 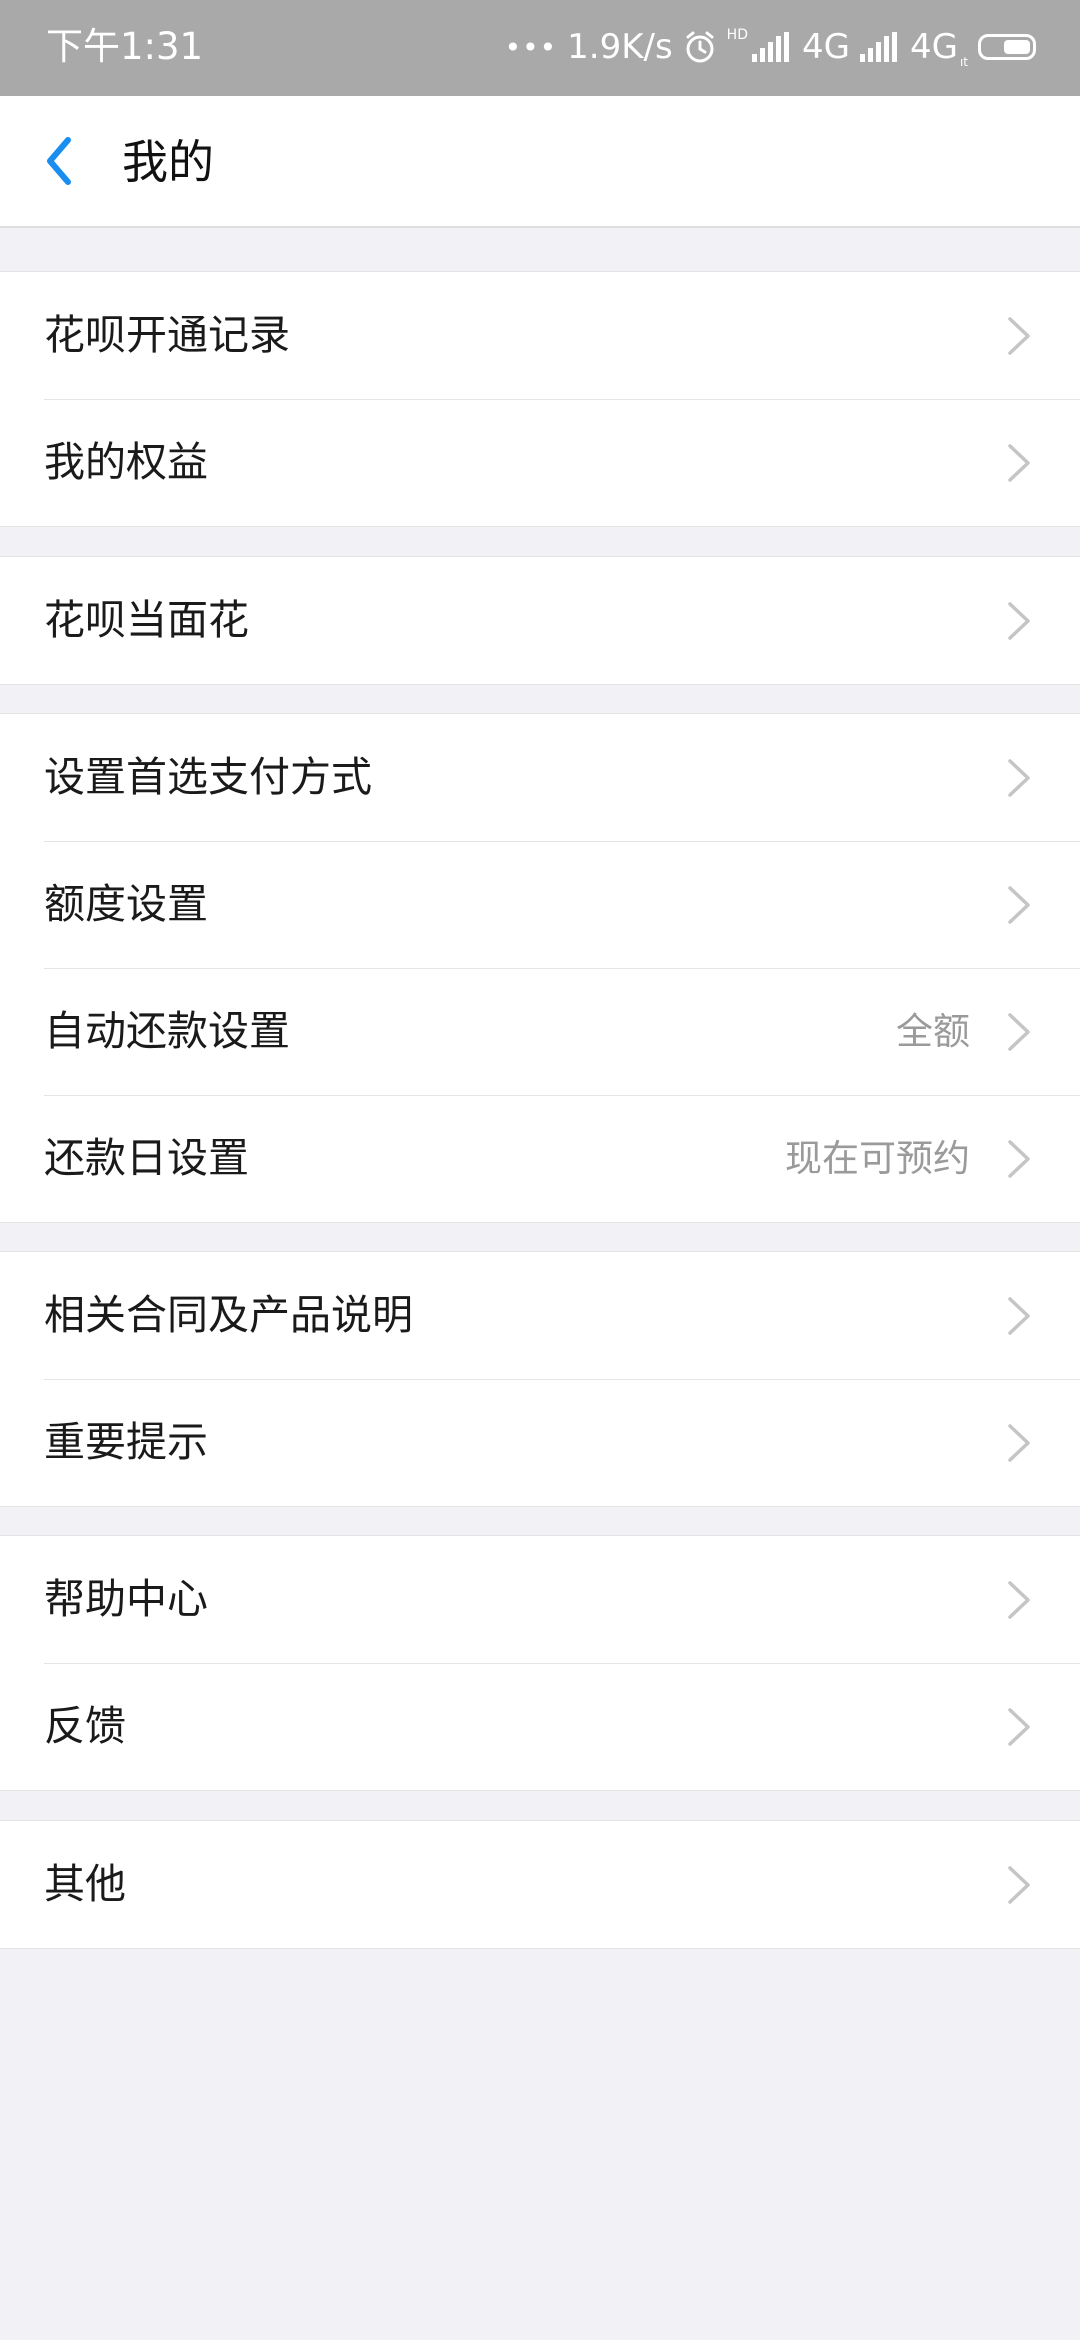 I want to click on menu-item-label: 额度设置, so click(x=126, y=904).